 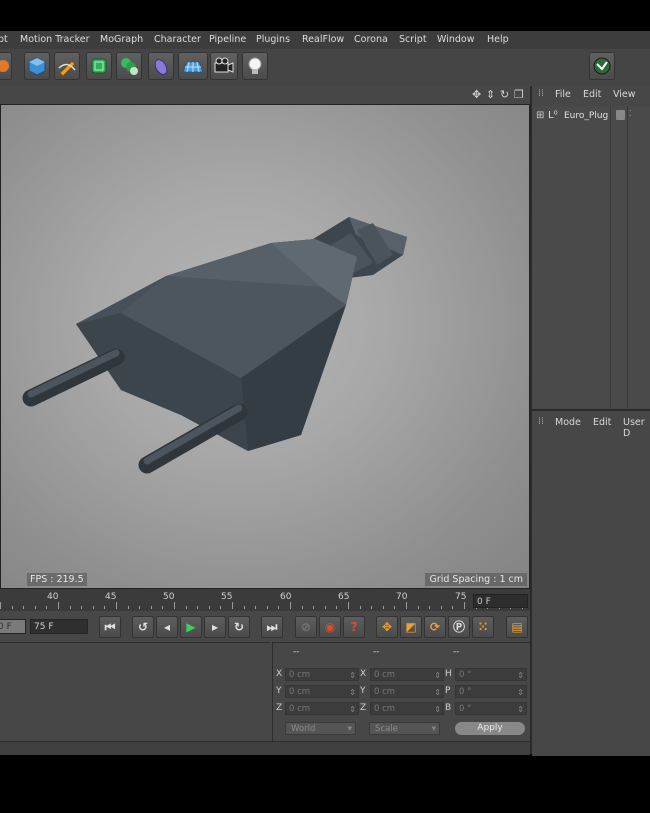 I want to click on size-mode-select: Scale ▾, so click(x=404, y=728).